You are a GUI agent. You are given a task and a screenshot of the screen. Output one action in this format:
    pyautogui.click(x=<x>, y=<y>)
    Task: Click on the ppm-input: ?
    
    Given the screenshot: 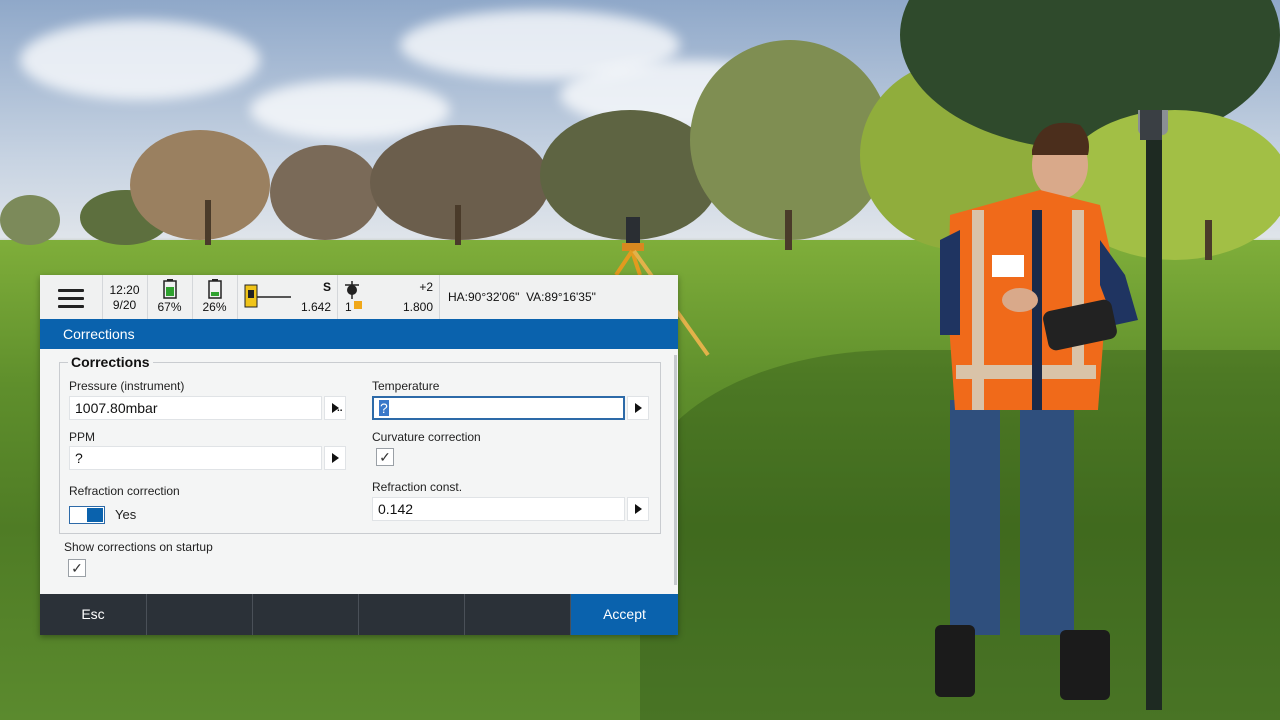 What is the action you would take?
    pyautogui.click(x=195, y=458)
    